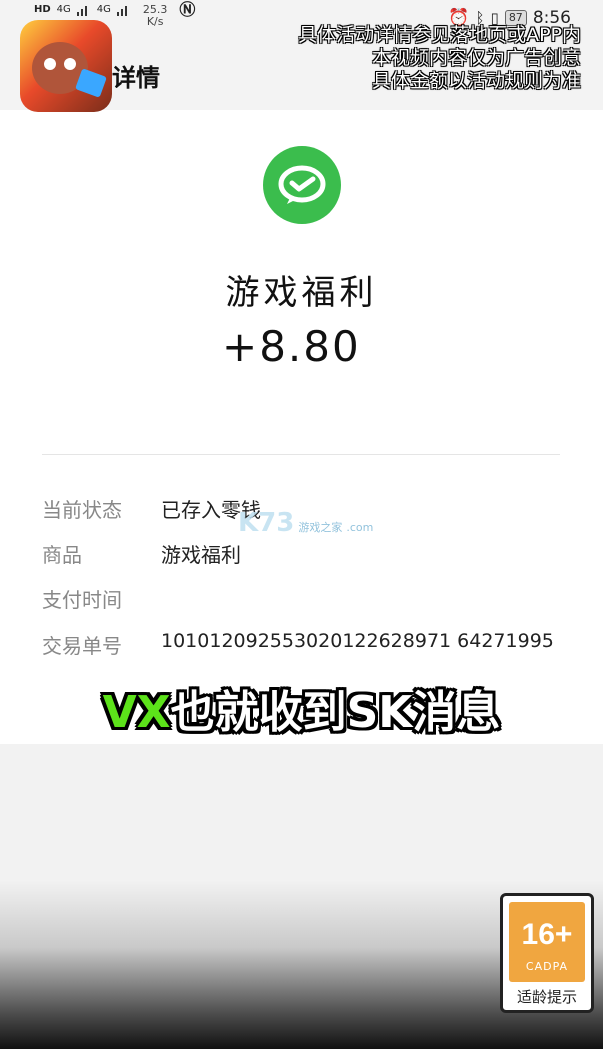  What do you see at coordinates (306, 523) in the screenshot?
I see `site-watermark: K73 游戏之家 .com` at bounding box center [306, 523].